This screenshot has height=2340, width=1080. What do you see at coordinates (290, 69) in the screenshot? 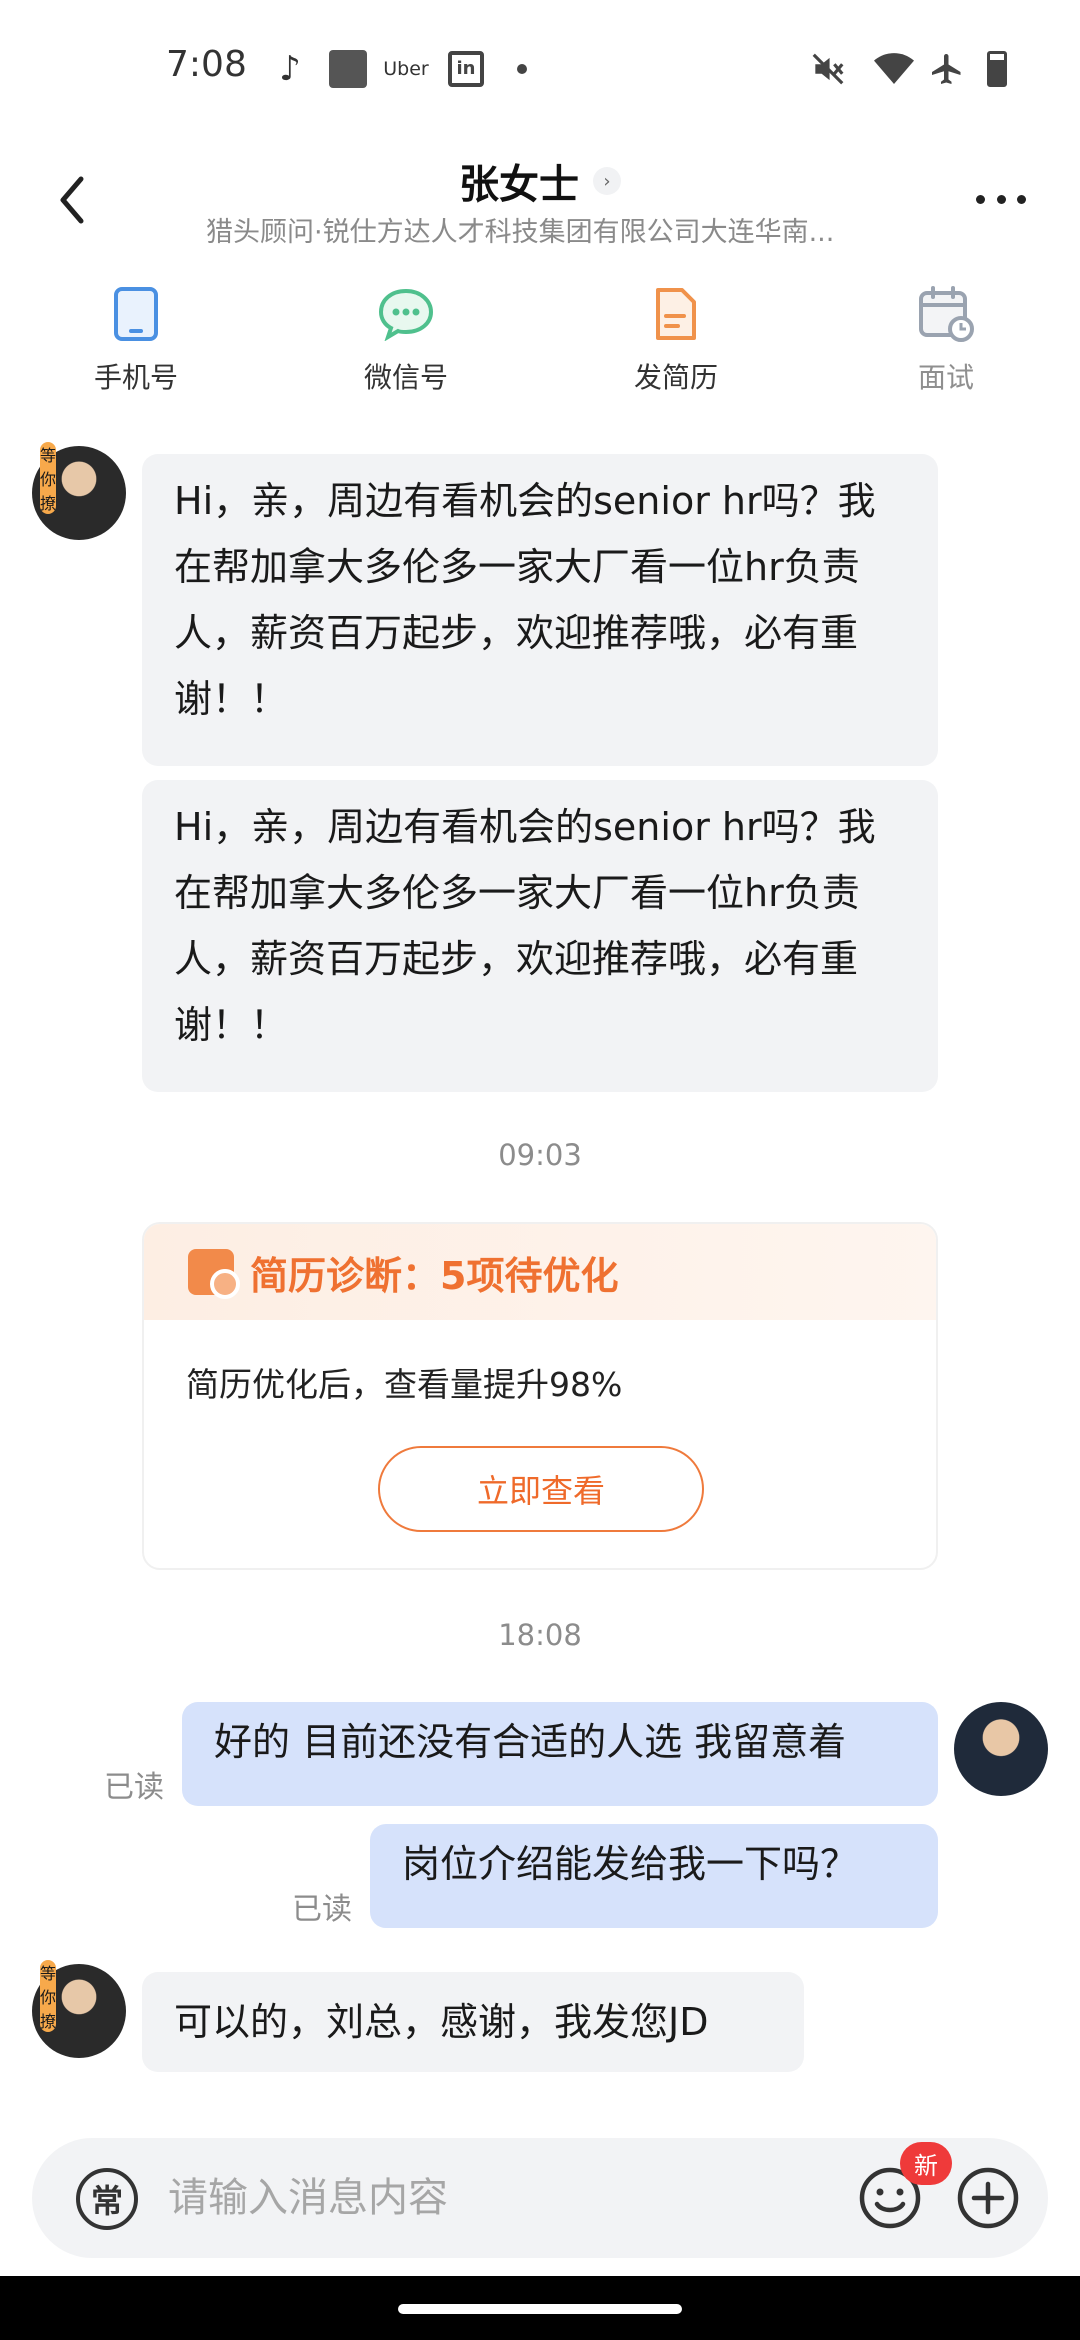
I see `tiktok-icon: ♪` at bounding box center [290, 69].